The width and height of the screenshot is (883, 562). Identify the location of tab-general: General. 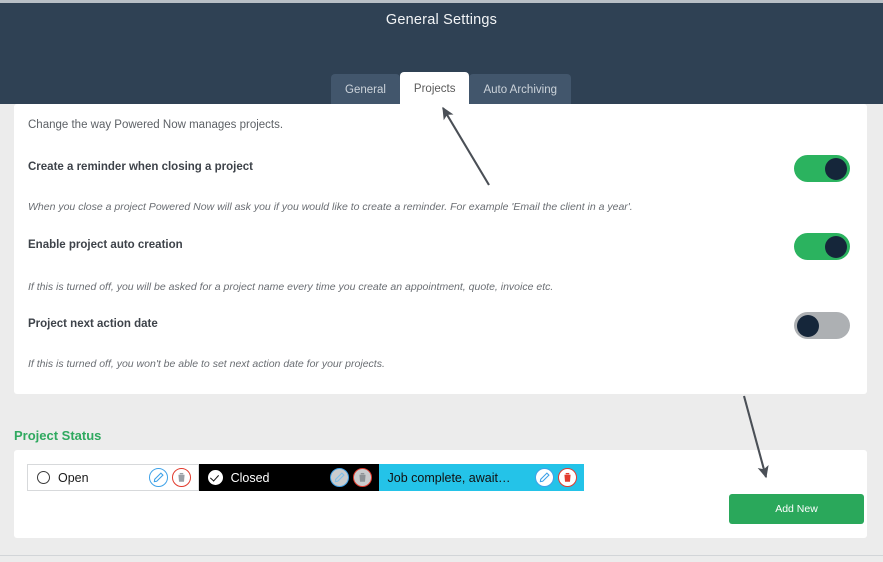
(365, 90).